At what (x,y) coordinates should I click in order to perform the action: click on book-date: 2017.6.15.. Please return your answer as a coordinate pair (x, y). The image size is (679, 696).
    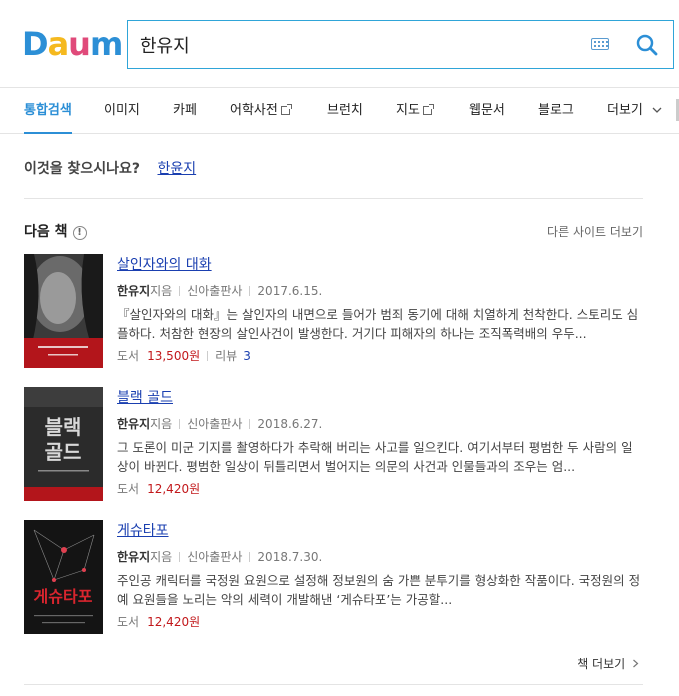
    Looking at the image, I should click on (290, 291).